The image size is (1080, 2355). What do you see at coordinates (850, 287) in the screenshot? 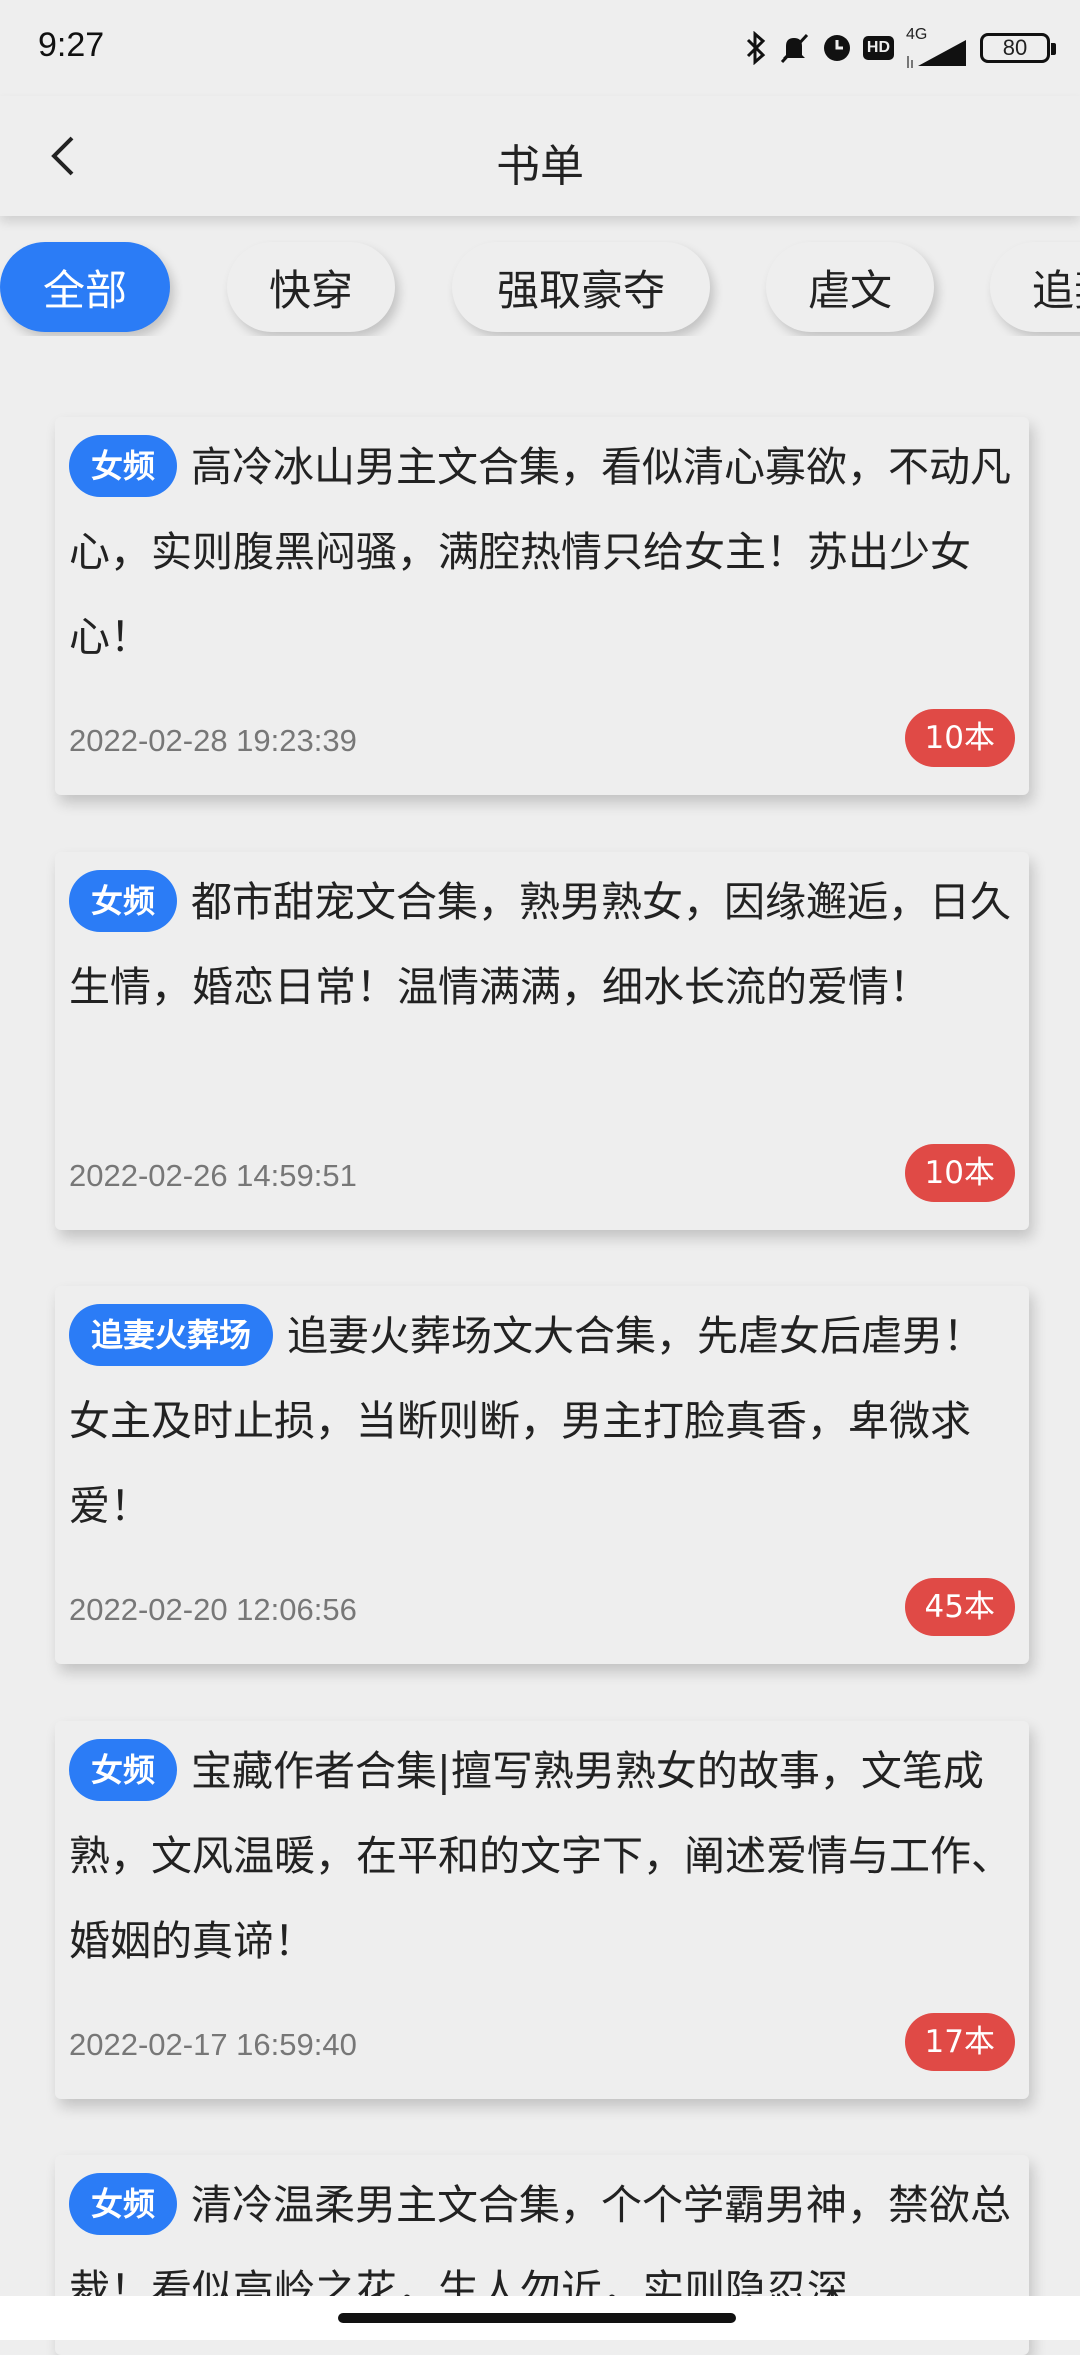
I see `tab-nuewen: 虐文` at bounding box center [850, 287].